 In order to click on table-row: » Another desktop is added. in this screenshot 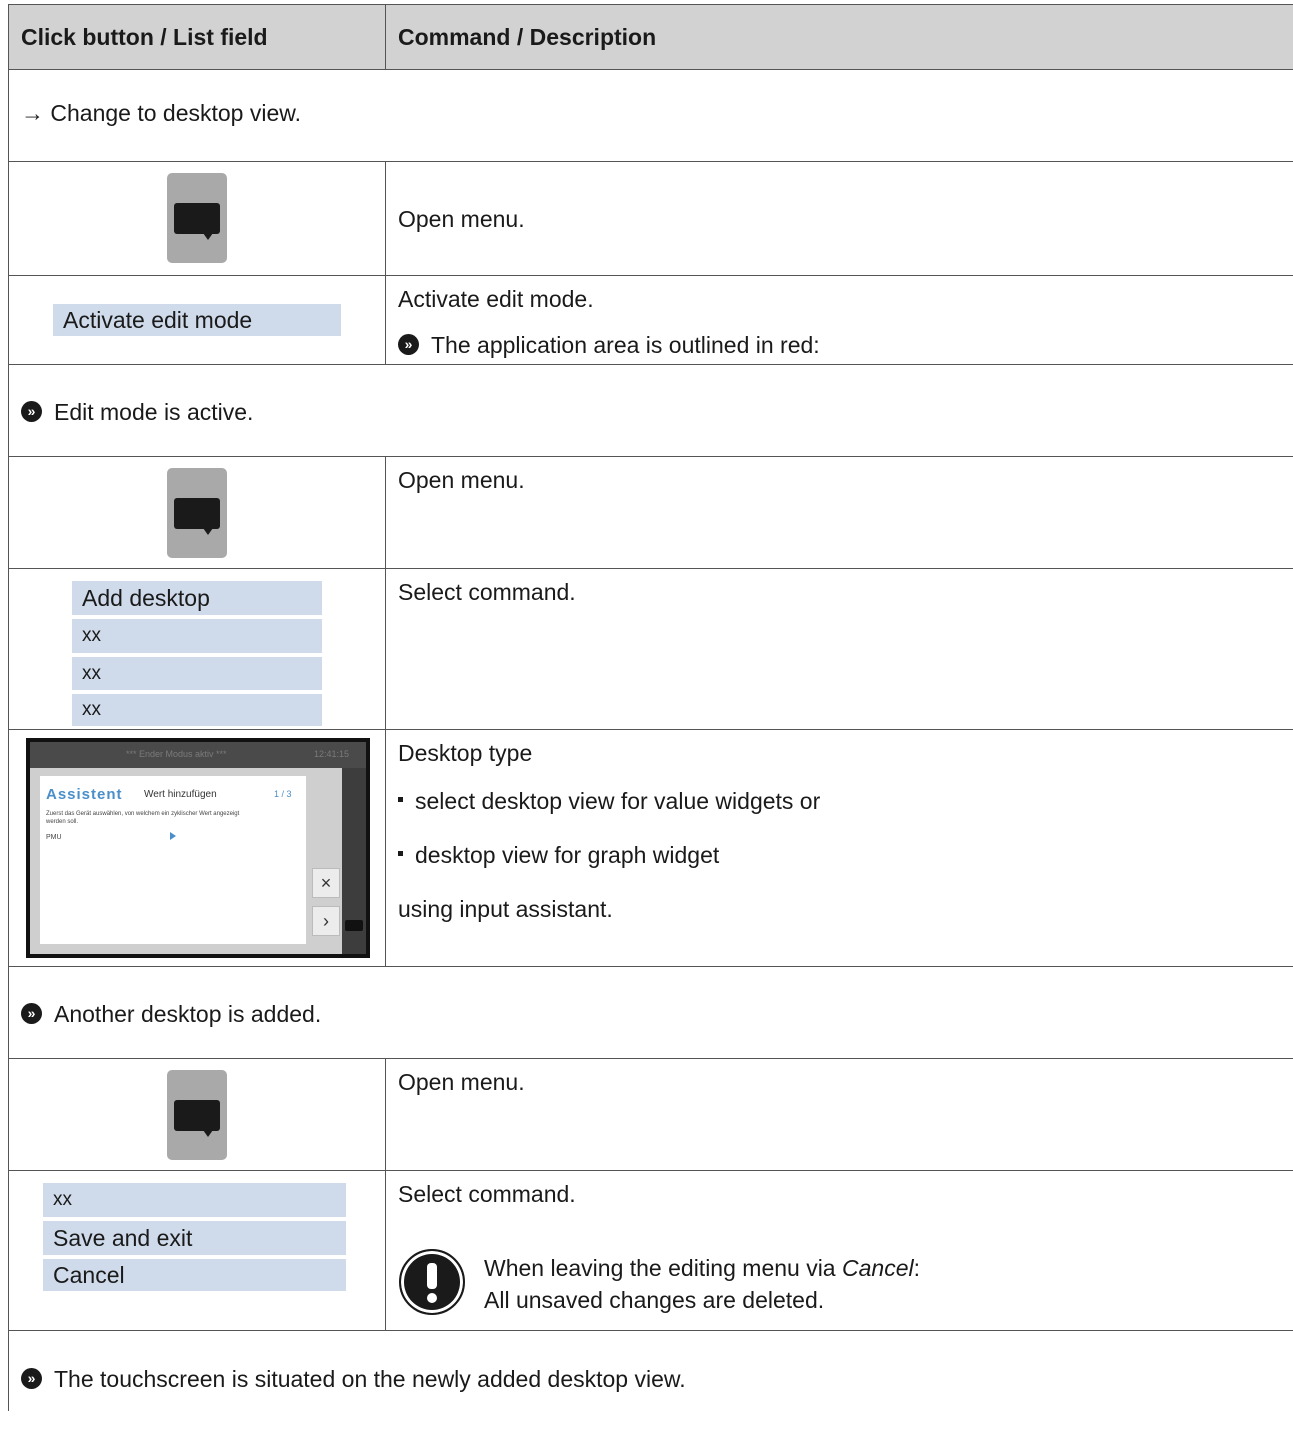, I will do `click(651, 1013)`.